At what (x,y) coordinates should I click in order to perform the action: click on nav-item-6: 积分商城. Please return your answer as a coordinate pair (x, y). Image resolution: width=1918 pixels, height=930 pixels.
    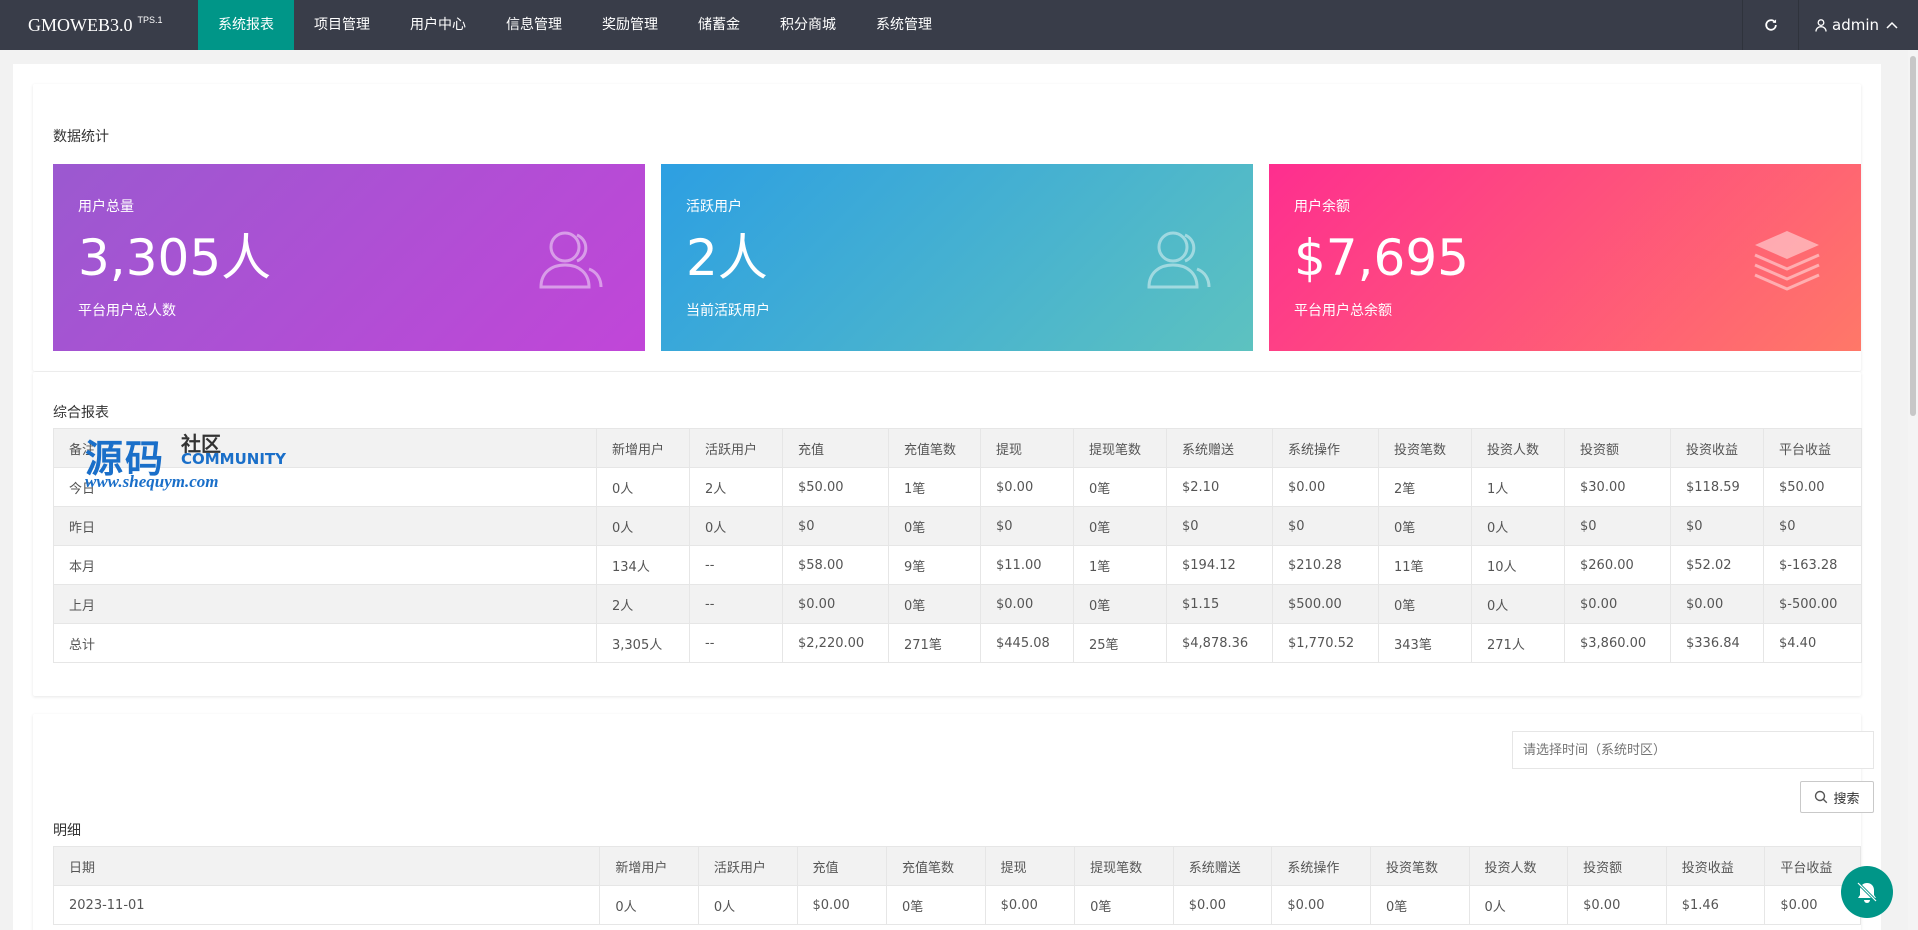
    Looking at the image, I should click on (808, 25).